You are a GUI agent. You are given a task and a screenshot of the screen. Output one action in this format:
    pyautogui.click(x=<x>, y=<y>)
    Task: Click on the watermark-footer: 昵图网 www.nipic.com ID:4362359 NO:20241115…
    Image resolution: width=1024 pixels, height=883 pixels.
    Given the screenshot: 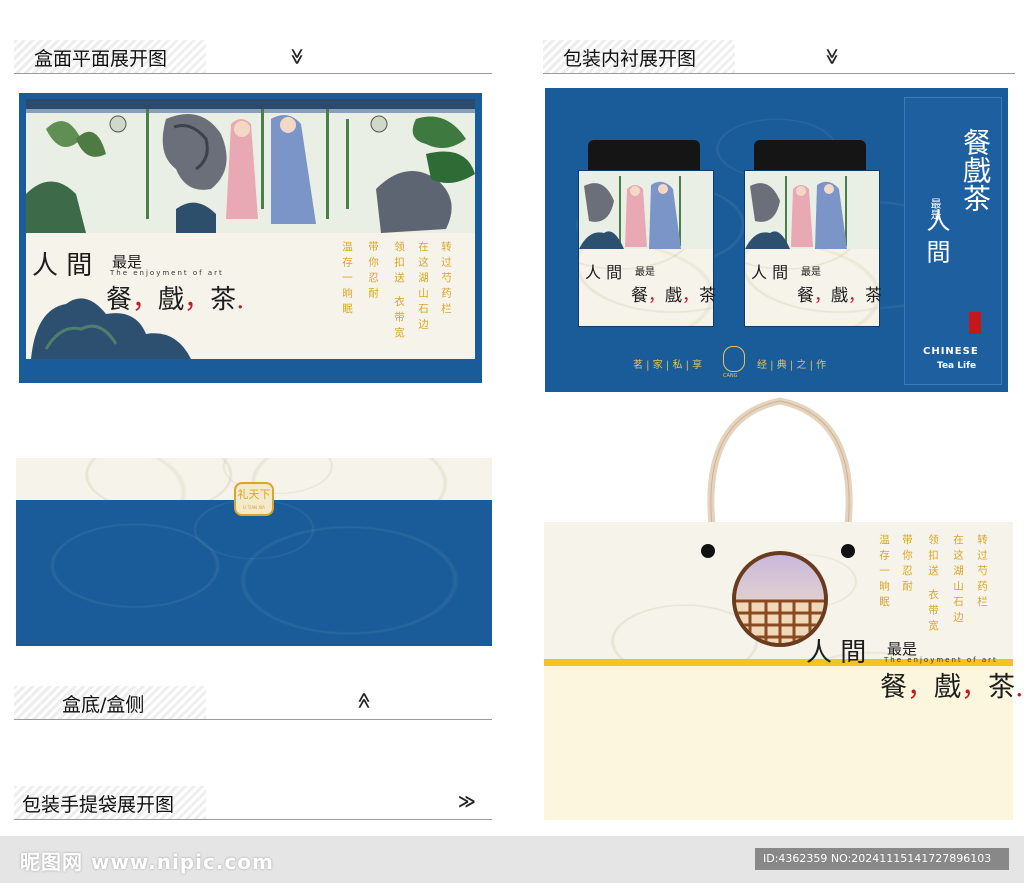 What is the action you would take?
    pyautogui.click(x=512, y=859)
    